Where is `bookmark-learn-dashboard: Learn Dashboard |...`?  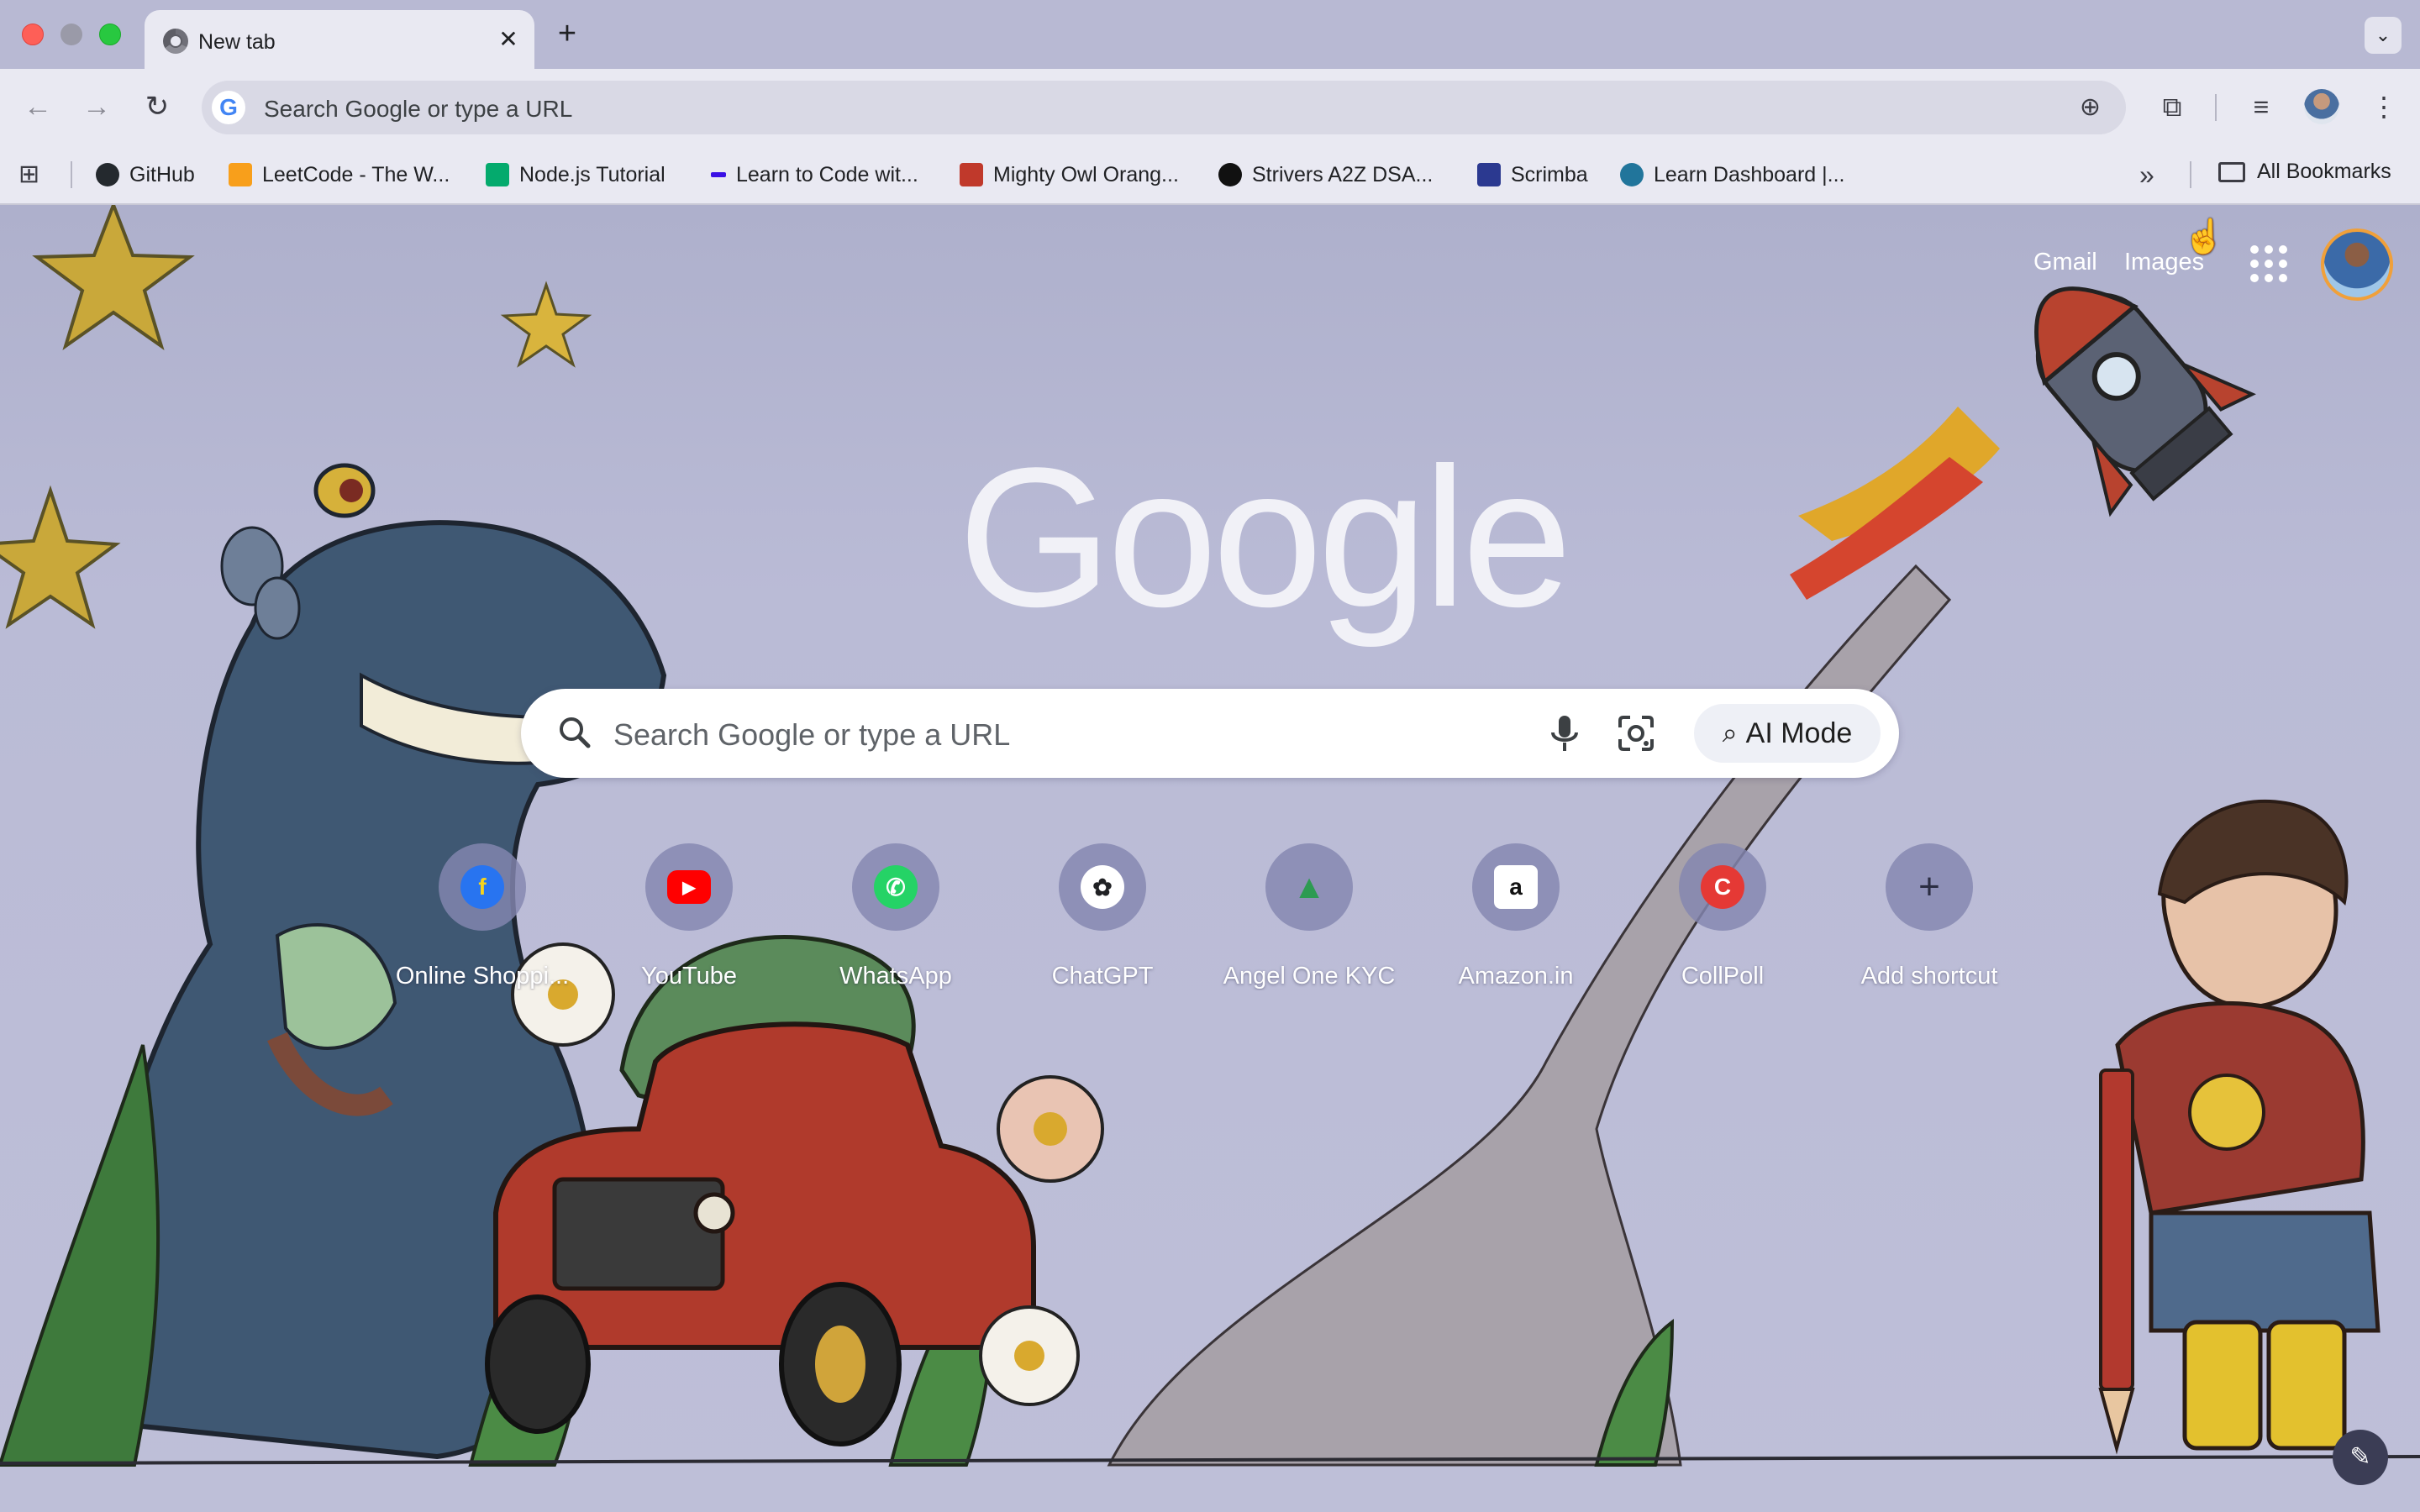
bookmark-learn-dashboard: Learn Dashboard |... is located at coordinates (1732, 175).